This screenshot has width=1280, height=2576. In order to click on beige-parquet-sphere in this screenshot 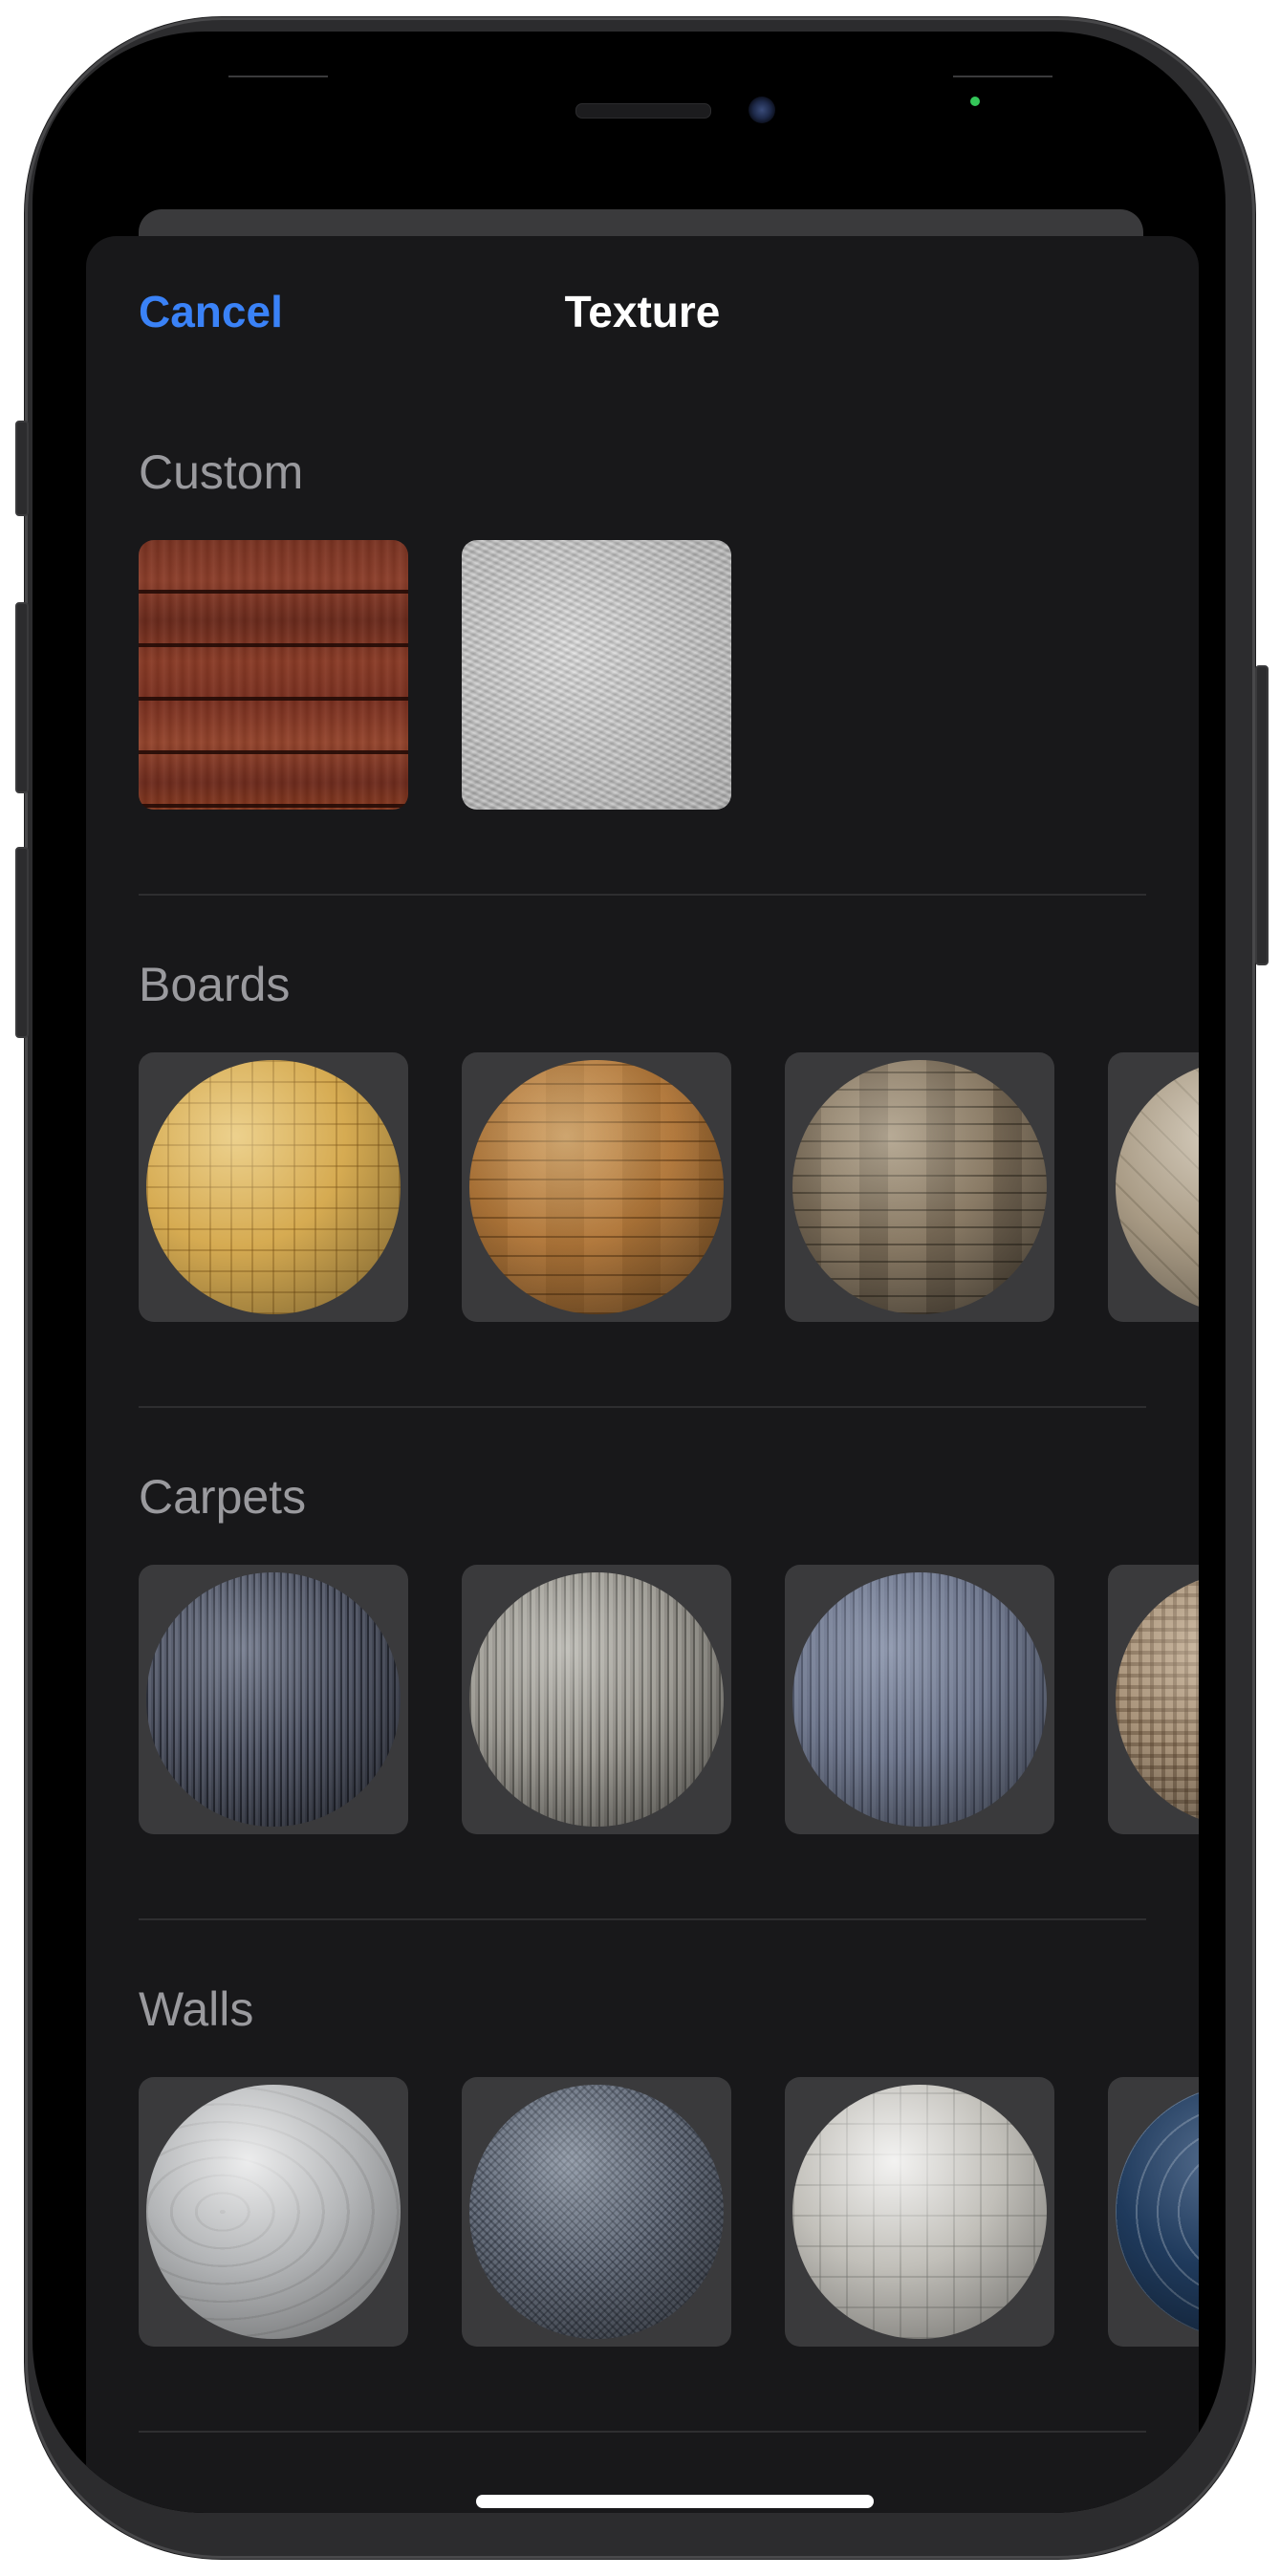, I will do `click(1153, 1187)`.